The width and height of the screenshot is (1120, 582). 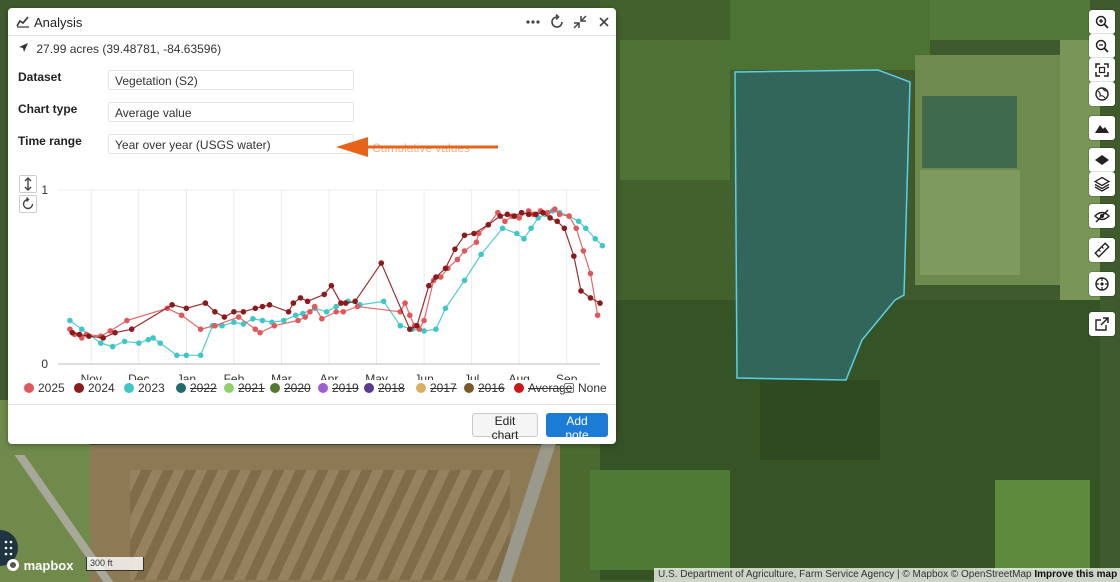 I want to click on vertical-expand-button, so click(x=28, y=184).